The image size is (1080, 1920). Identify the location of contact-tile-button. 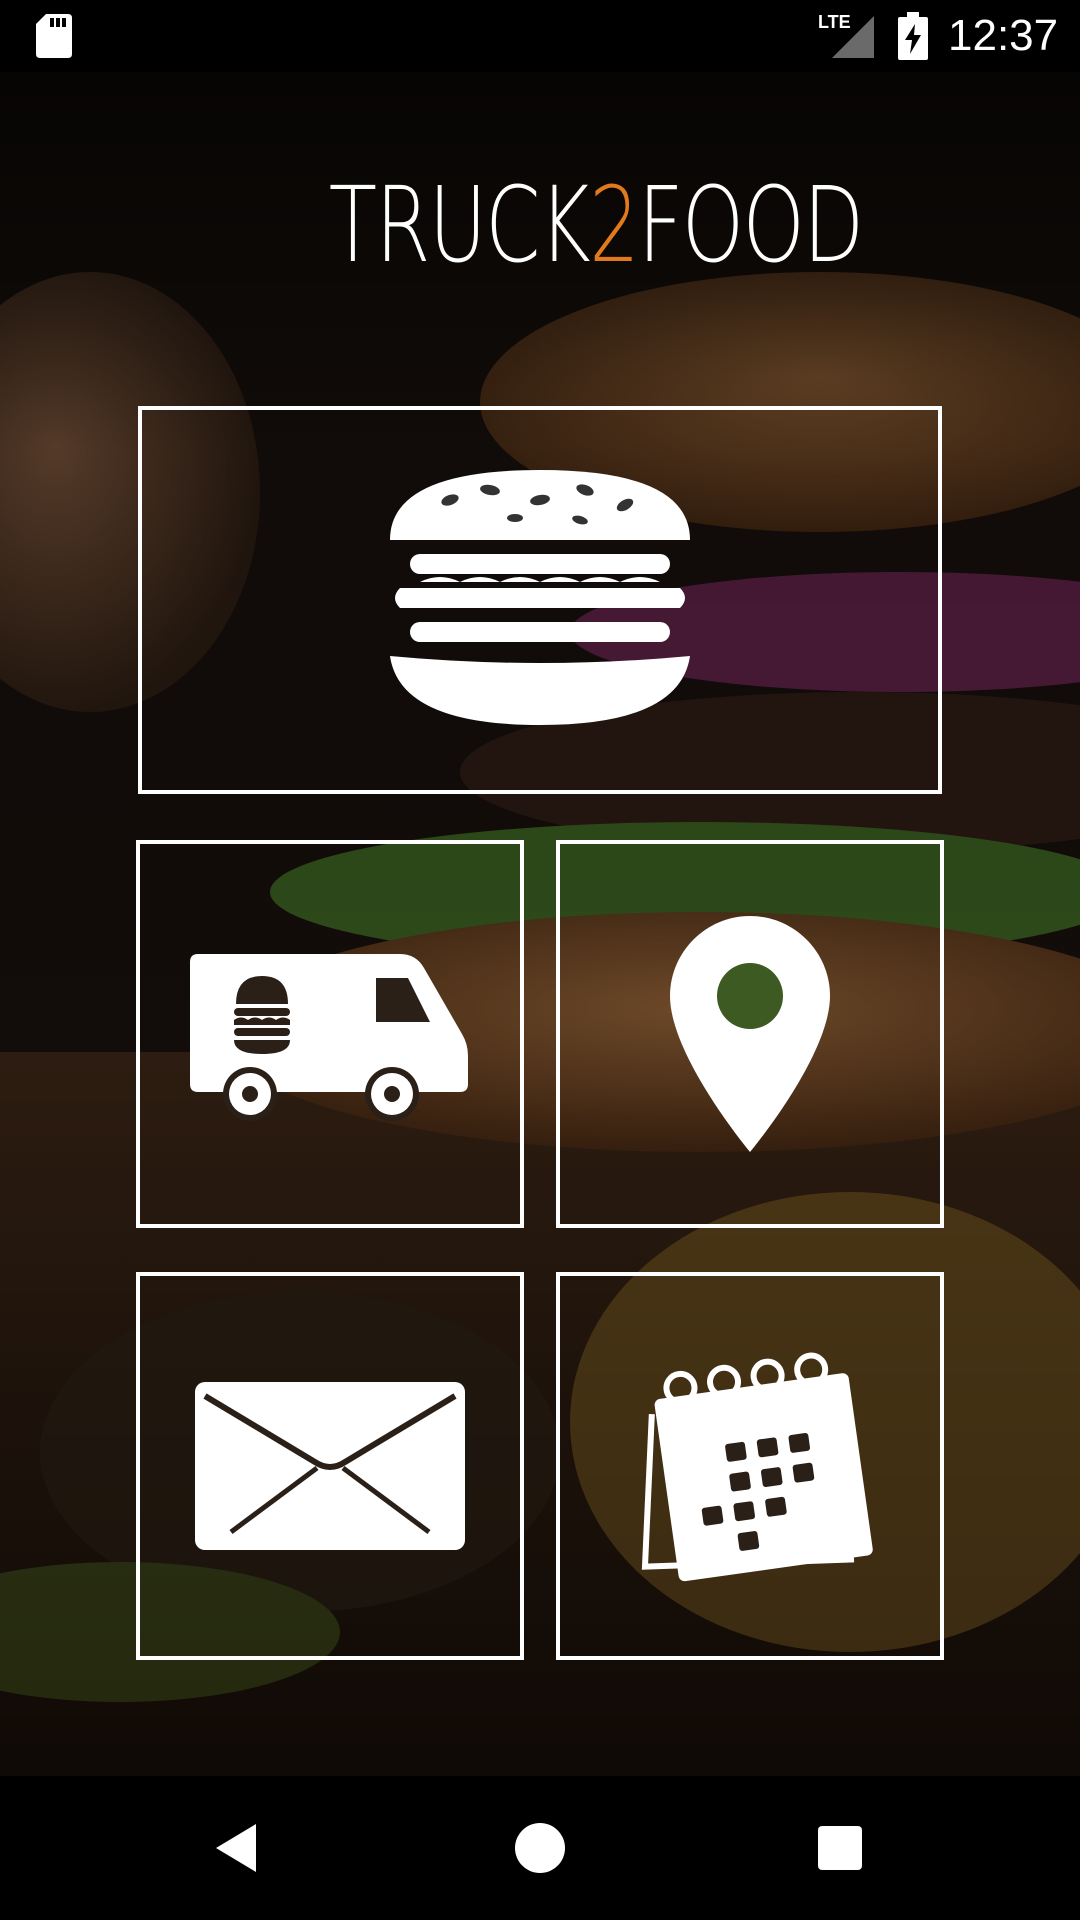
(330, 1466).